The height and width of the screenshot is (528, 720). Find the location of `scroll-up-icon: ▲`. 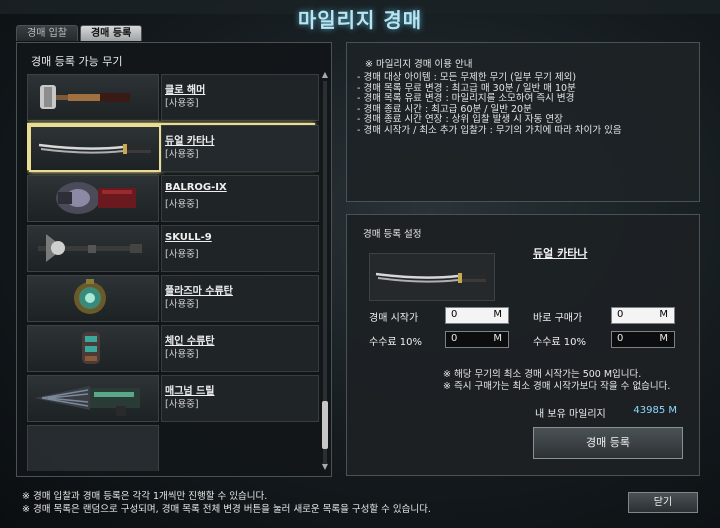

scroll-up-icon: ▲ is located at coordinates (325, 75).